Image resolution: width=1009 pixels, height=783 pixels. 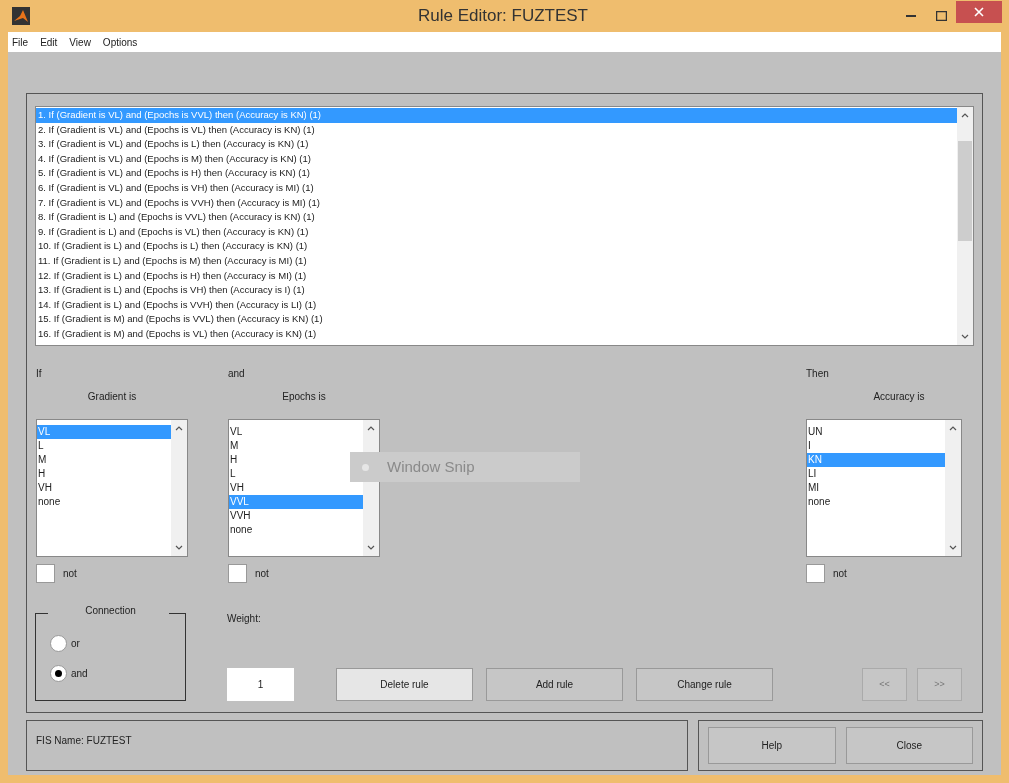 I want to click on list-item: UN, so click(x=876, y=432).